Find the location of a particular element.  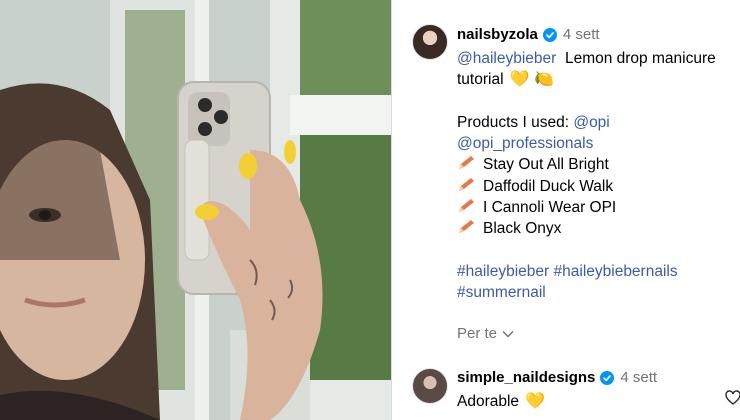

product-item: Black Onyx is located at coordinates (596, 228).